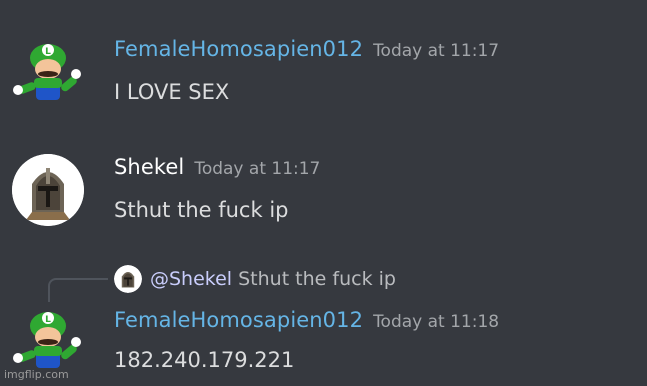 The image size is (647, 386). What do you see at coordinates (436, 322) in the screenshot?
I see `timestamp: Today at 11:18` at bounding box center [436, 322].